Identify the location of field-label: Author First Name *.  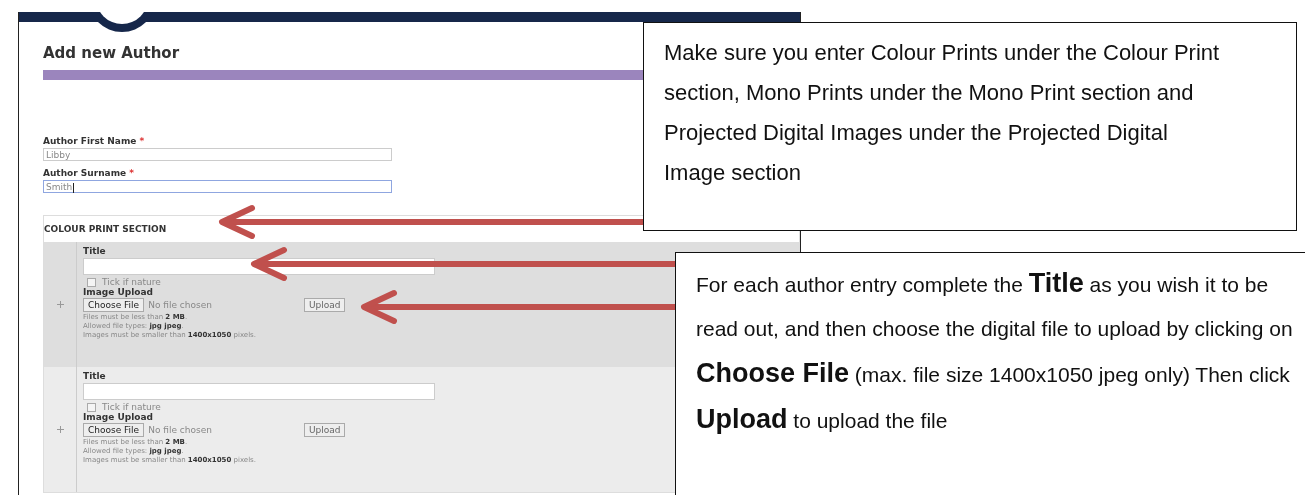
(94, 141).